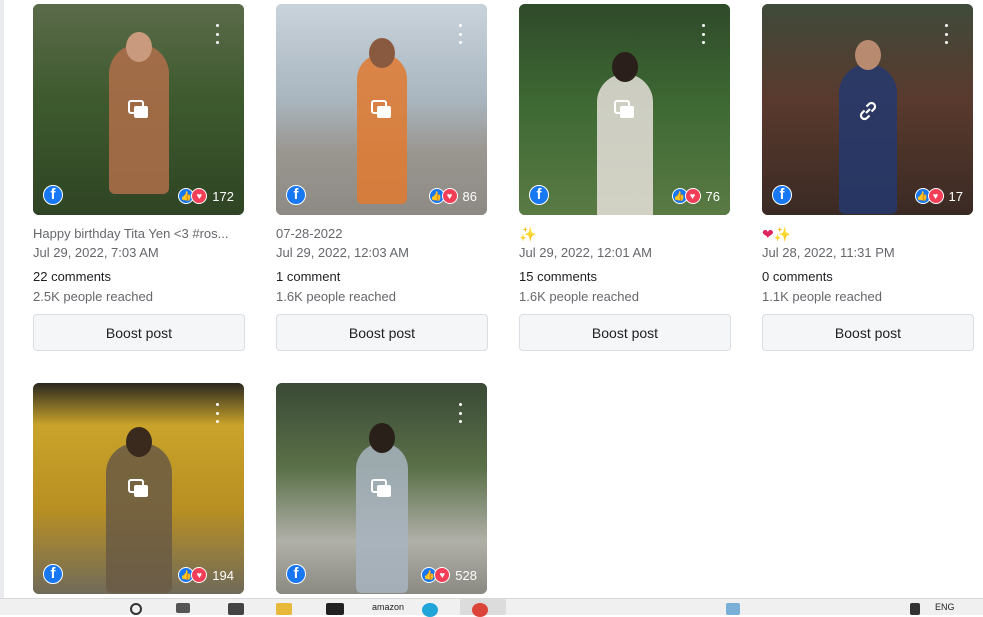  I want to click on post-caption: ❤✨, so click(868, 234).